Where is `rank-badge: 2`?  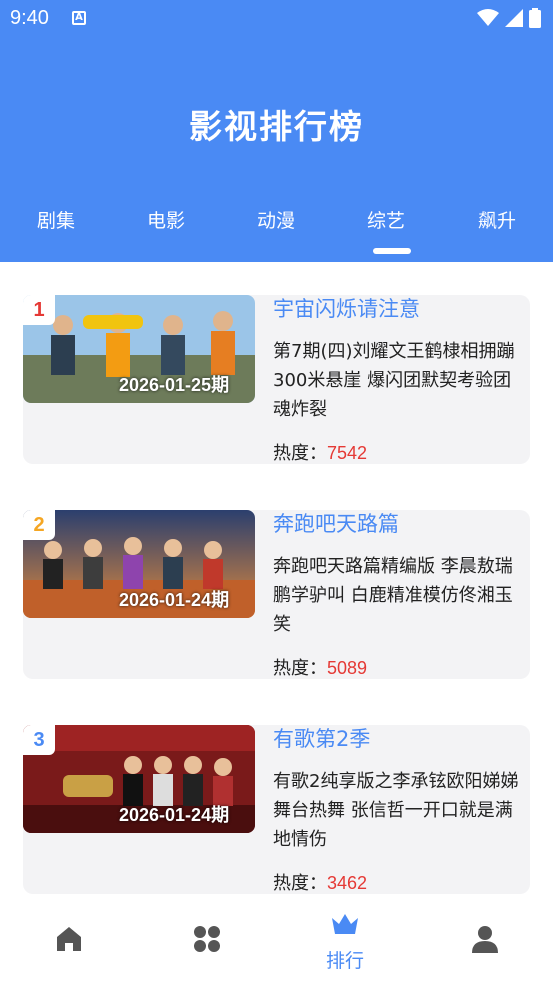
rank-badge: 2 is located at coordinates (39, 525).